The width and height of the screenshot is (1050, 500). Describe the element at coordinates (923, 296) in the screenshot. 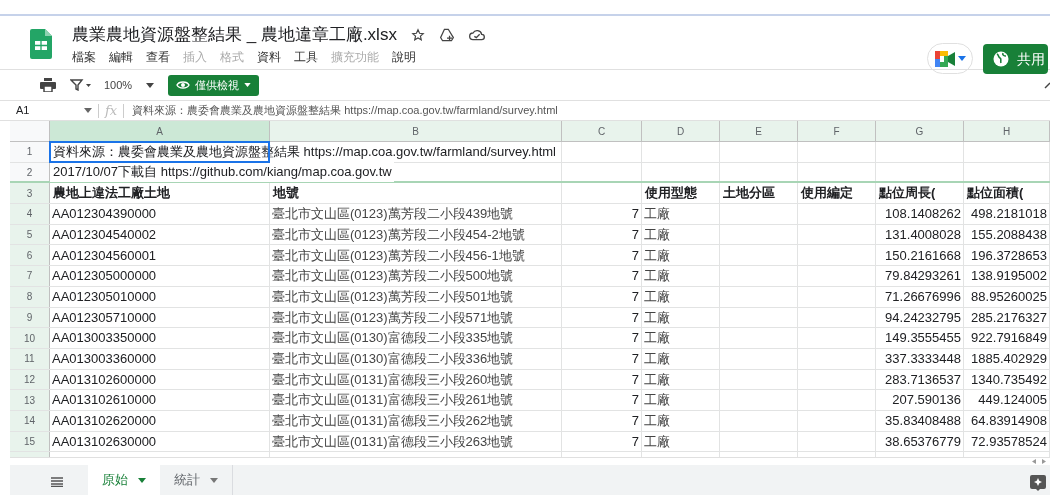

I see `table-cell-text: 71.26676996` at that location.